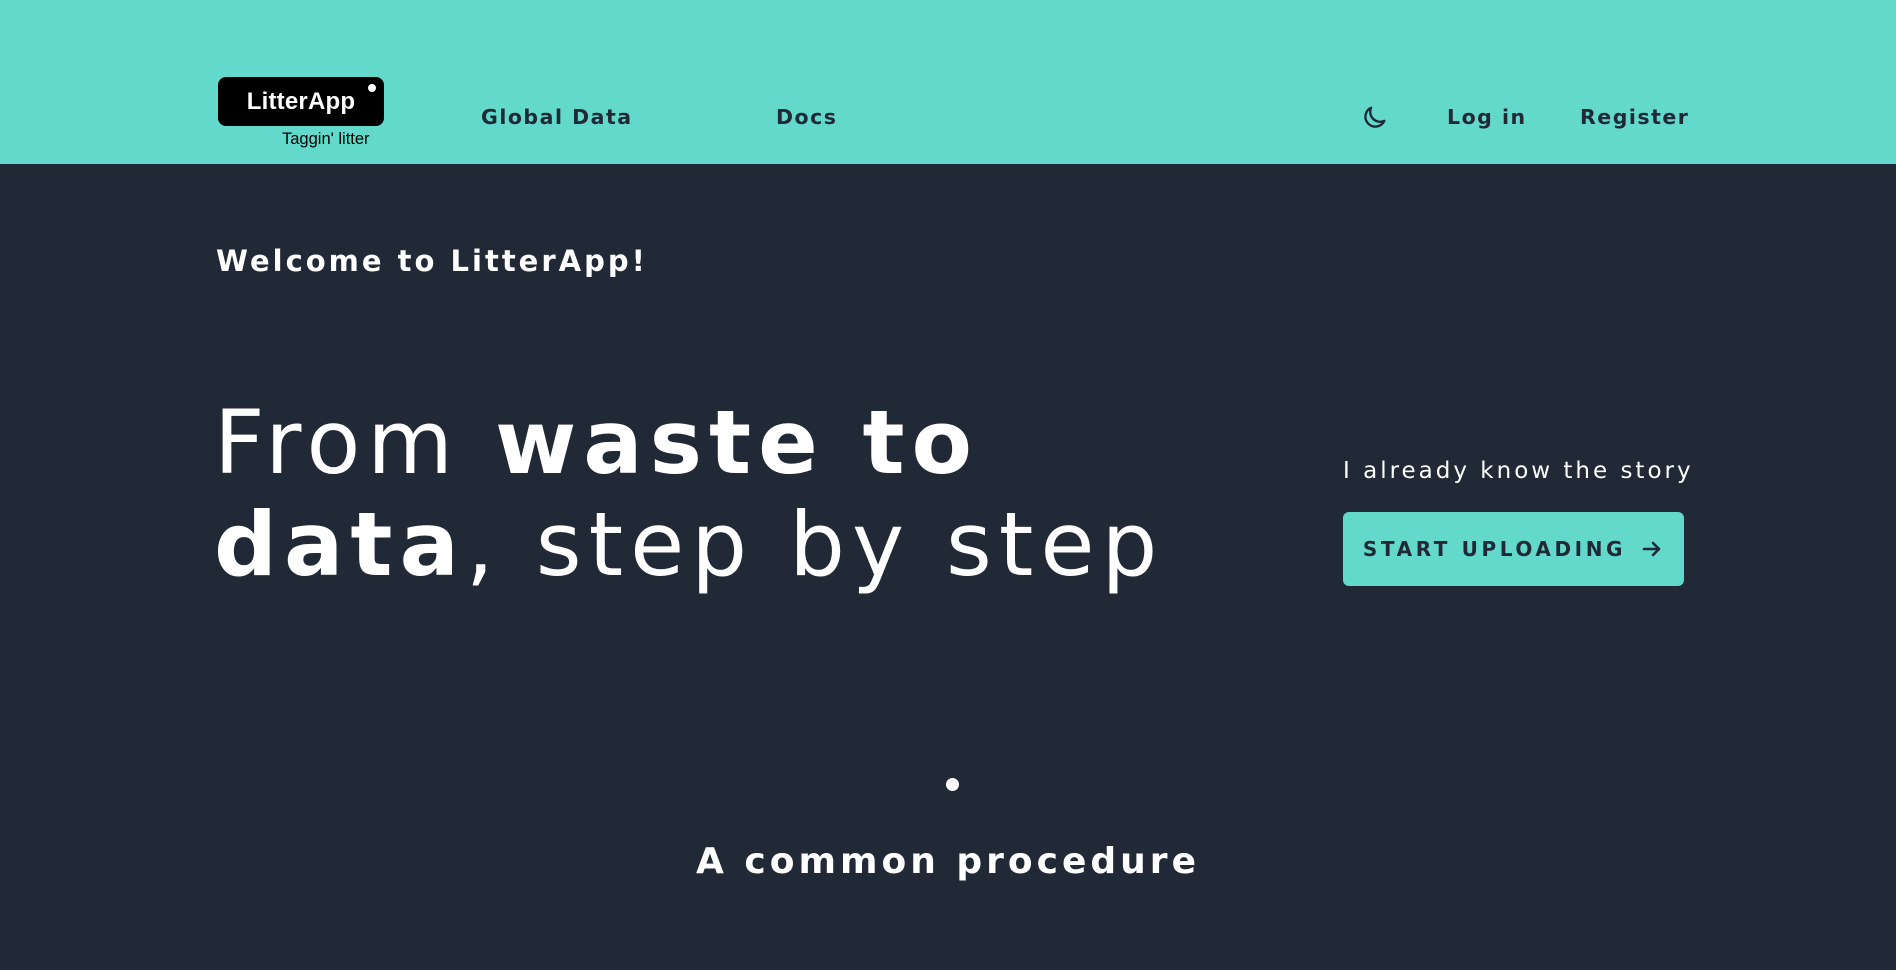 This screenshot has height=970, width=1896. Describe the element at coordinates (301, 101) in the screenshot. I see `logo-wordmark: LitterApp` at that location.